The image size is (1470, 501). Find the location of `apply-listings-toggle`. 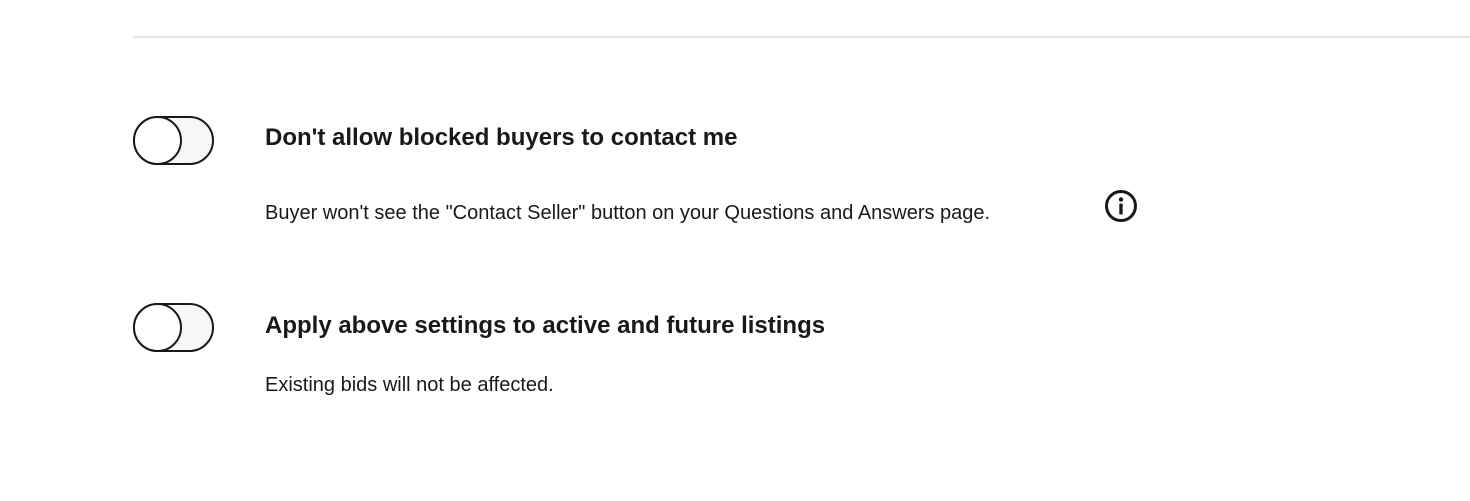

apply-listings-toggle is located at coordinates (173, 327).